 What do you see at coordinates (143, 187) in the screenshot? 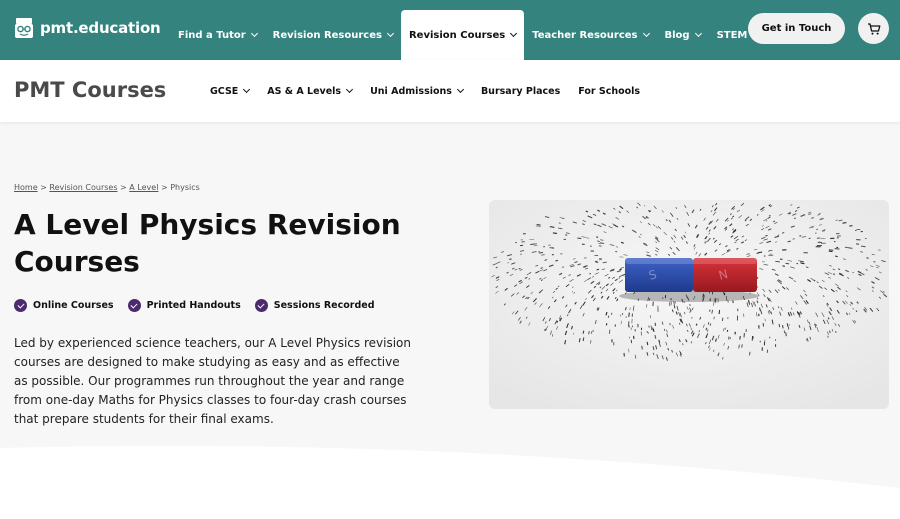
I see `breadcrumb-a-level: A Level` at bounding box center [143, 187].